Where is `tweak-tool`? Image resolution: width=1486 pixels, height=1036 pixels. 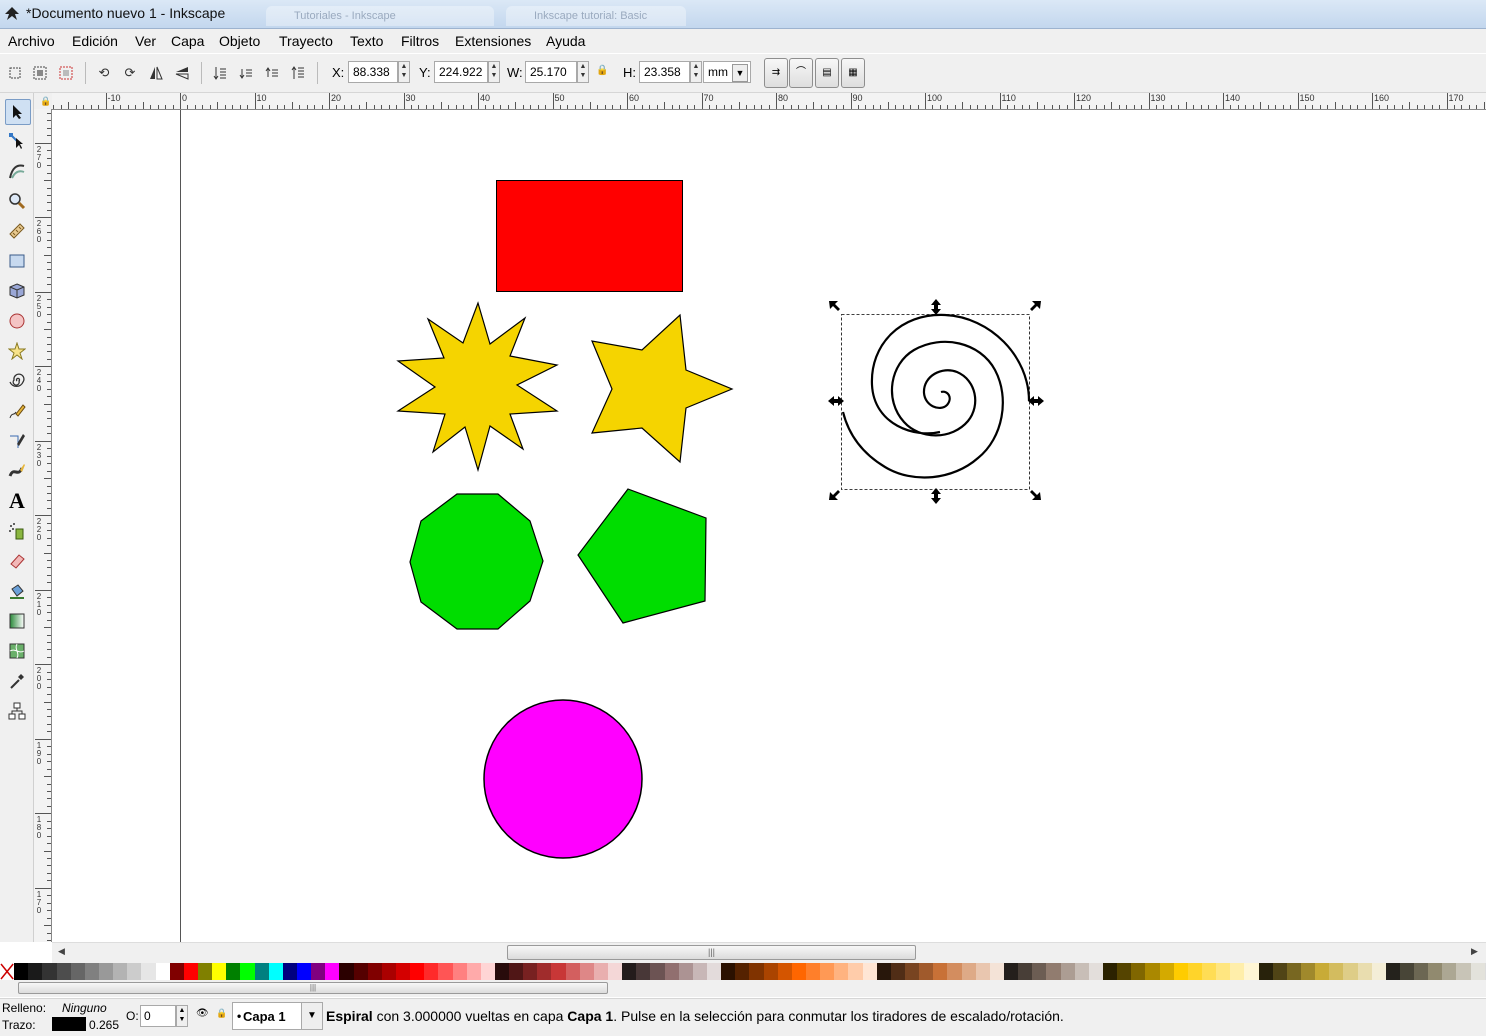 tweak-tool is located at coordinates (17, 171).